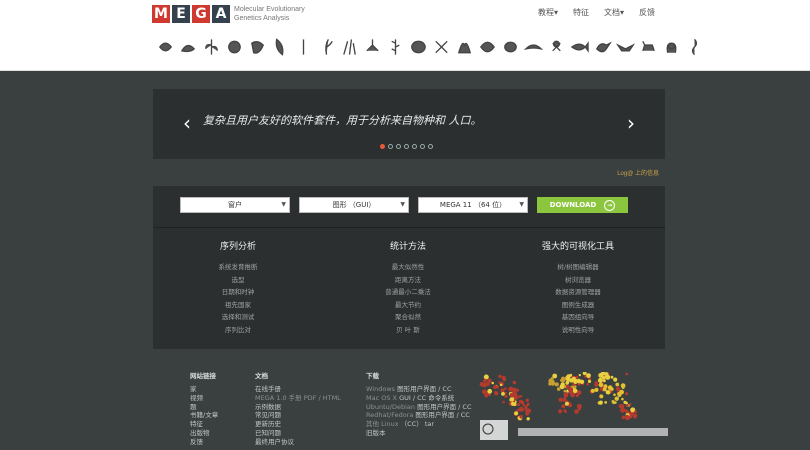  Describe the element at coordinates (372, 45) in the screenshot. I see `mosquito-icon` at that location.